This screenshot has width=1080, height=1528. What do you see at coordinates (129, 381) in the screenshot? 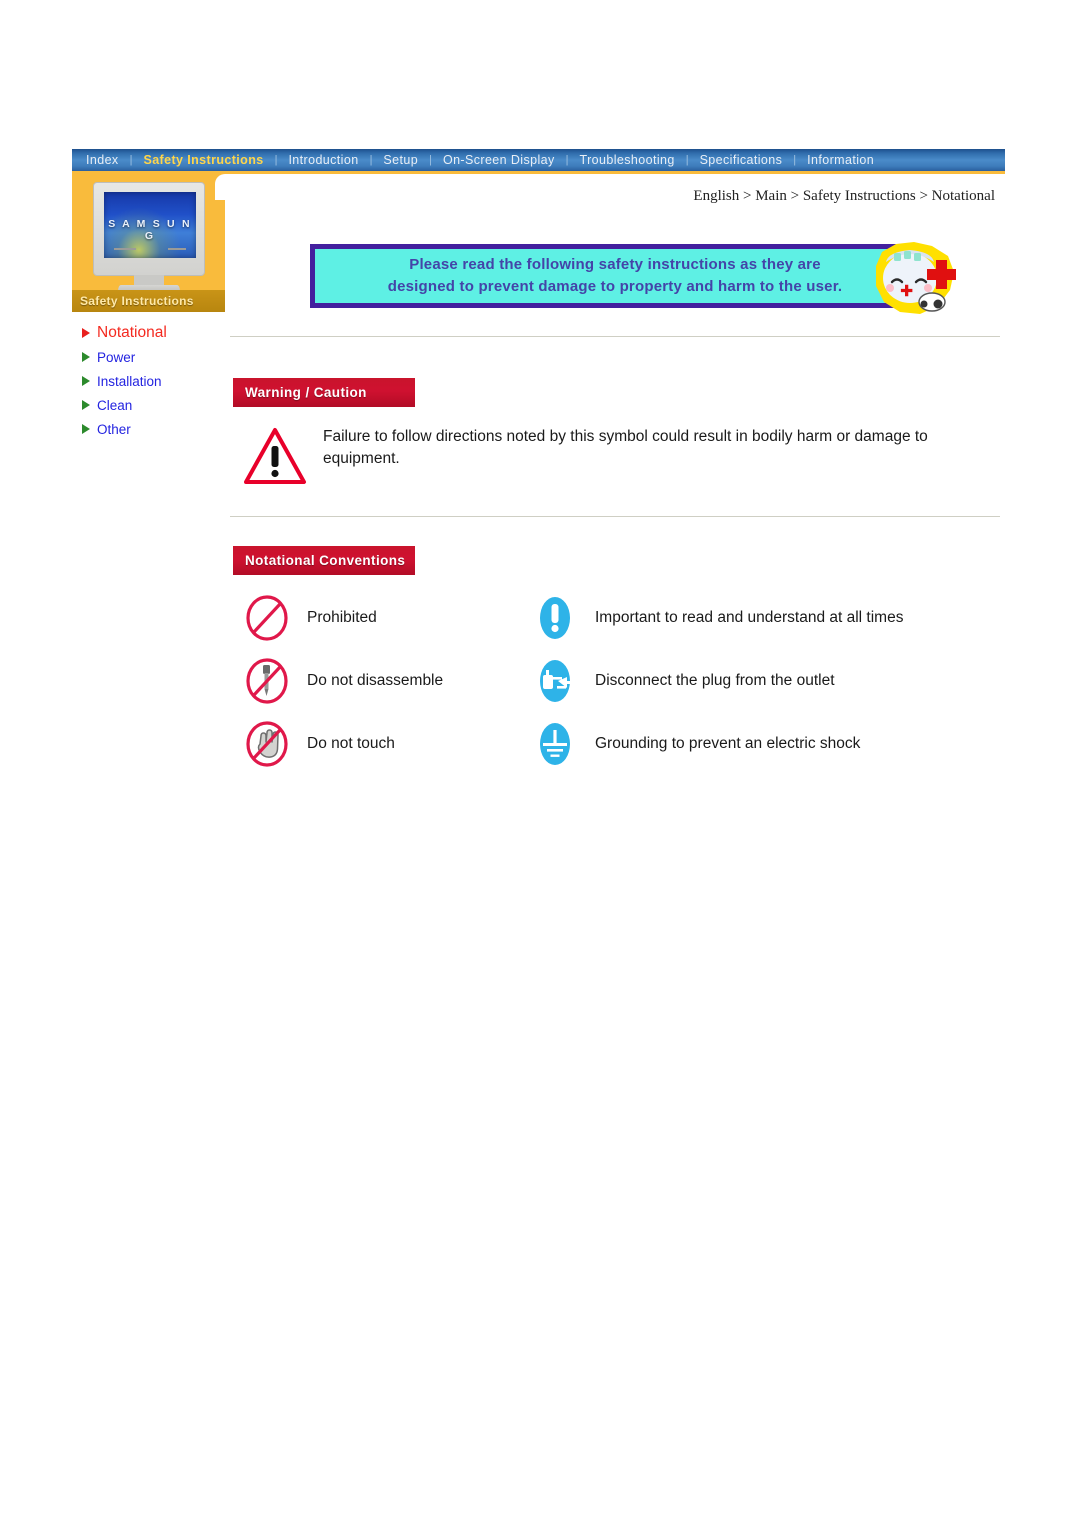
I see `sidebar-item-label: Installation` at bounding box center [129, 381].